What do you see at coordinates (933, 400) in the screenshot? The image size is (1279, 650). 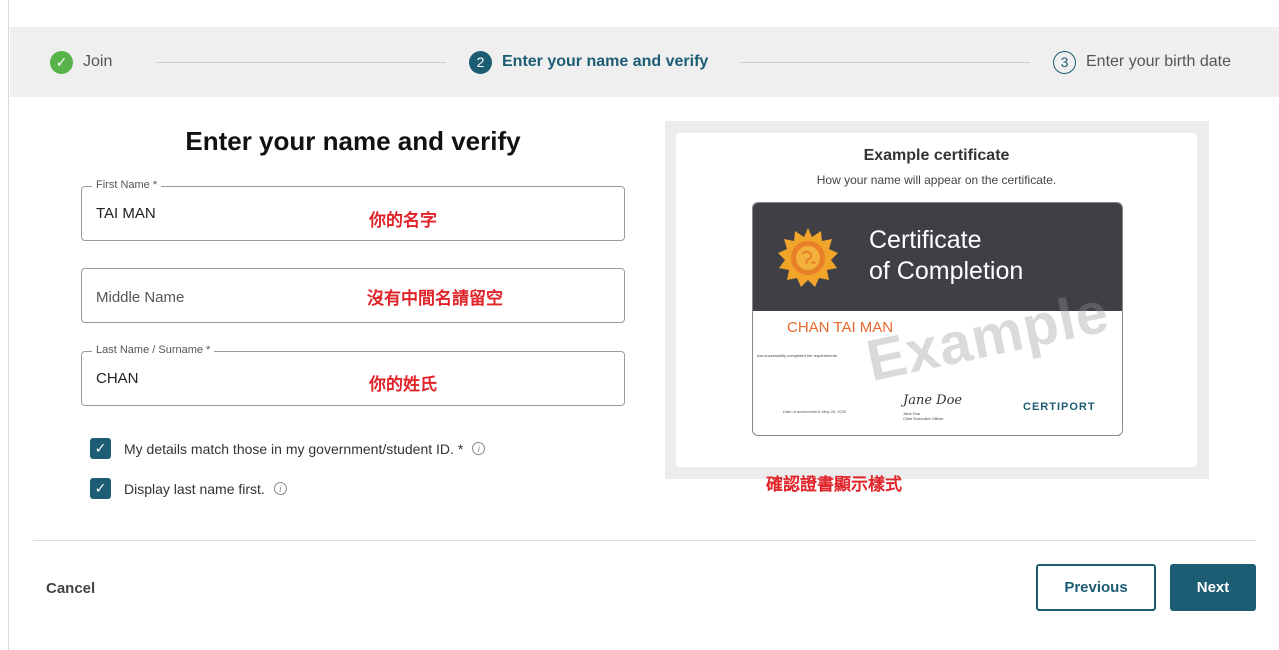 I see `certificate-signature: Jane Doe` at bounding box center [933, 400].